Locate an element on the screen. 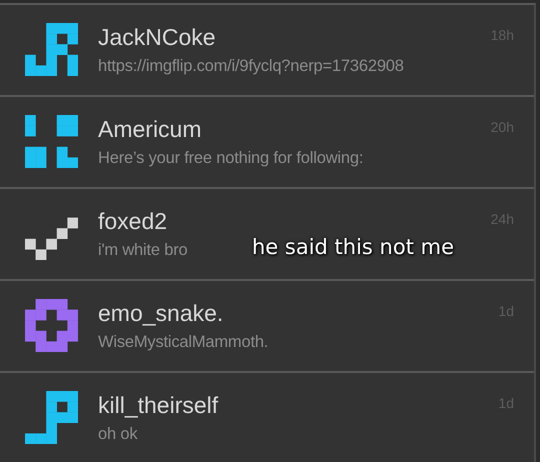 The image size is (540, 462). message-preview: i'm white bro is located at coordinates (143, 250).